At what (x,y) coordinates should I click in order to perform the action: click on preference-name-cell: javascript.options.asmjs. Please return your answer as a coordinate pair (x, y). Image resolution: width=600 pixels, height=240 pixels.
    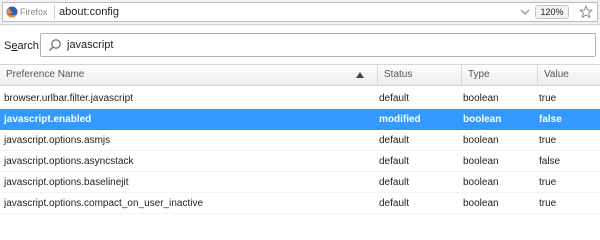
    Looking at the image, I should click on (57, 140).